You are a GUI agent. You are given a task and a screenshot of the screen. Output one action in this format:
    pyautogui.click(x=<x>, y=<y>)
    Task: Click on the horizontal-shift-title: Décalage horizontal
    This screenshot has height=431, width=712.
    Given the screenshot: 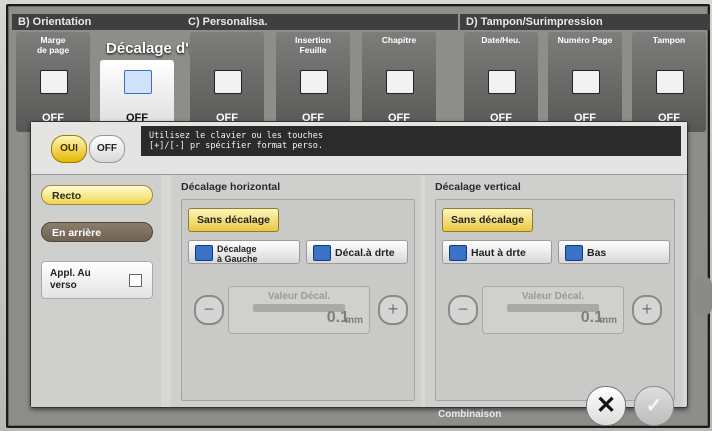 What is the action you would take?
    pyautogui.click(x=231, y=187)
    